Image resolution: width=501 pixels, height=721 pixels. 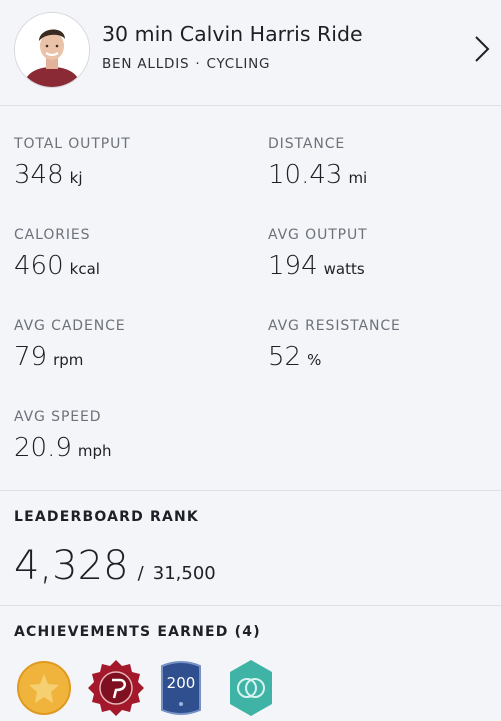 I want to click on instructor-name: BEN ALLDIS, so click(x=146, y=64).